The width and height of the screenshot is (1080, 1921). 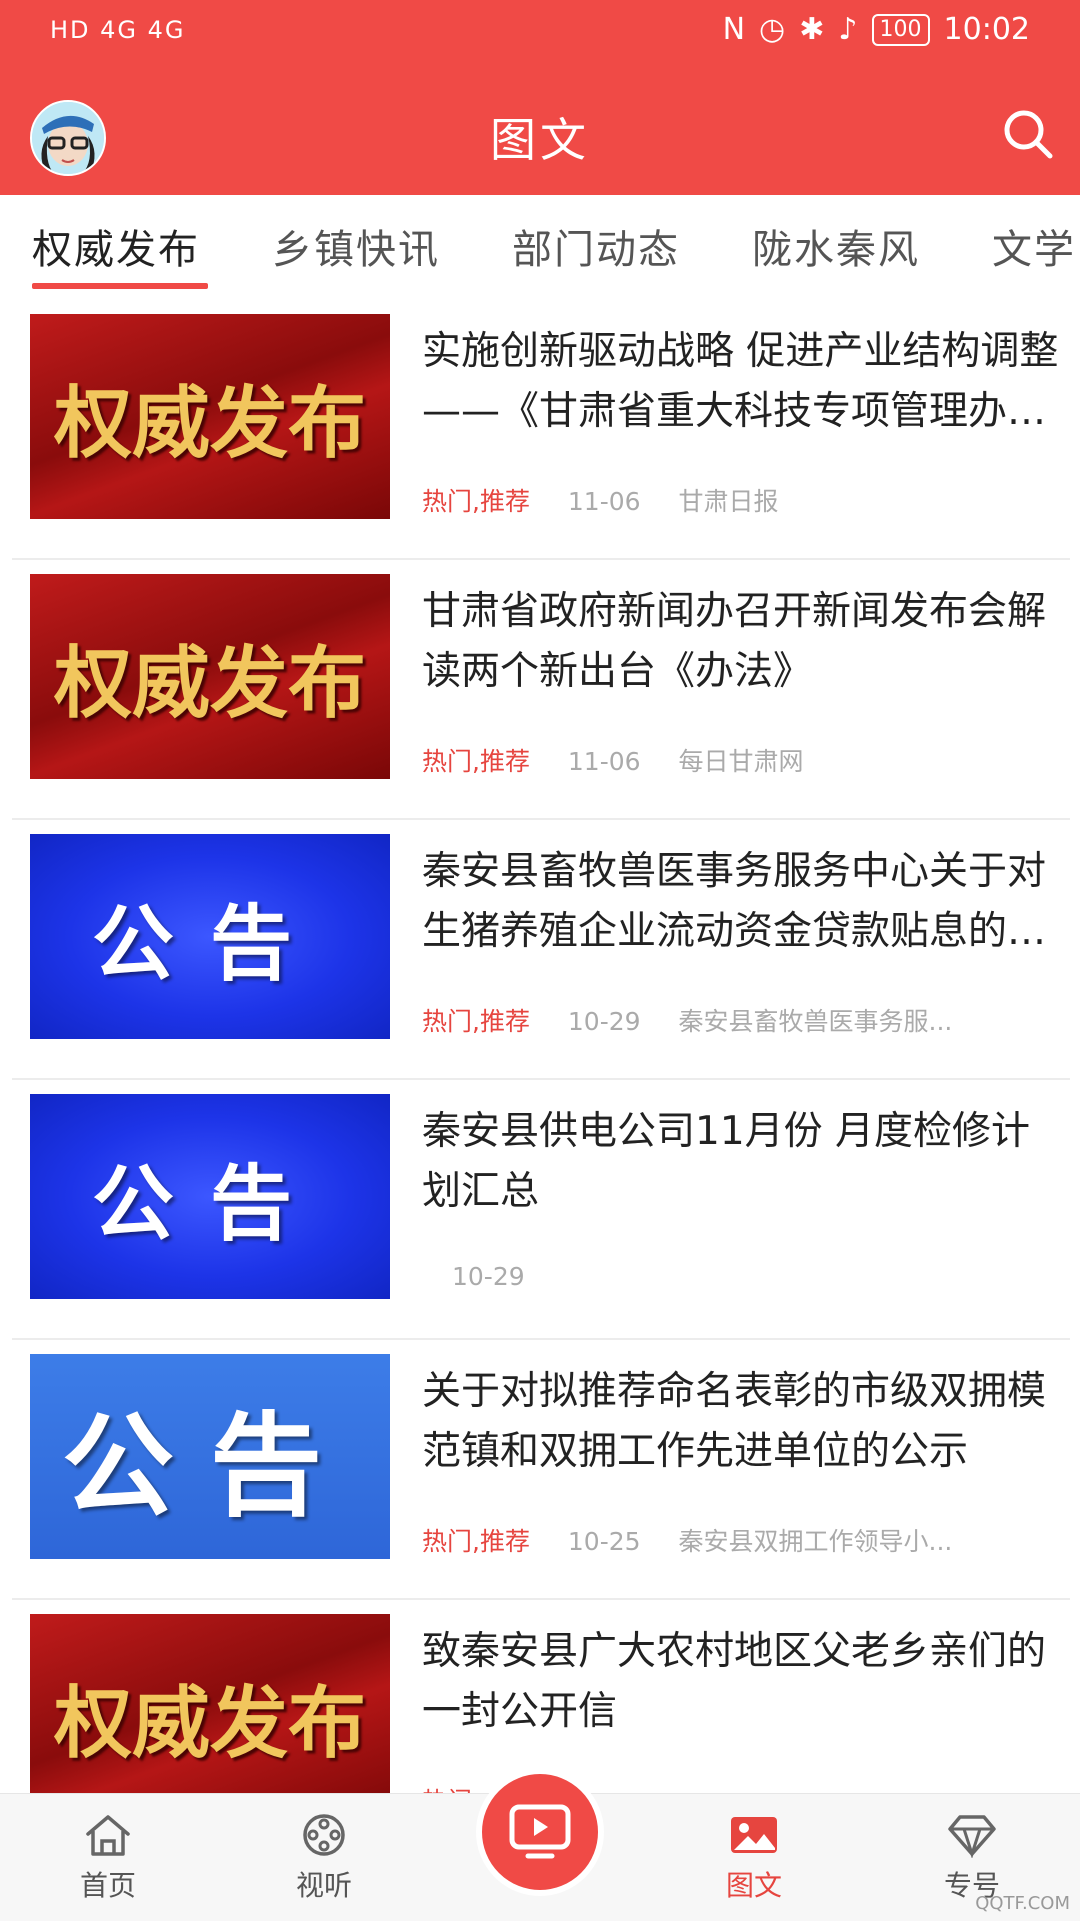 I want to click on news-item: 公告 秦安县供电公司11月份 月度检修计划汇总 10-29, so click(x=541, y=1210).